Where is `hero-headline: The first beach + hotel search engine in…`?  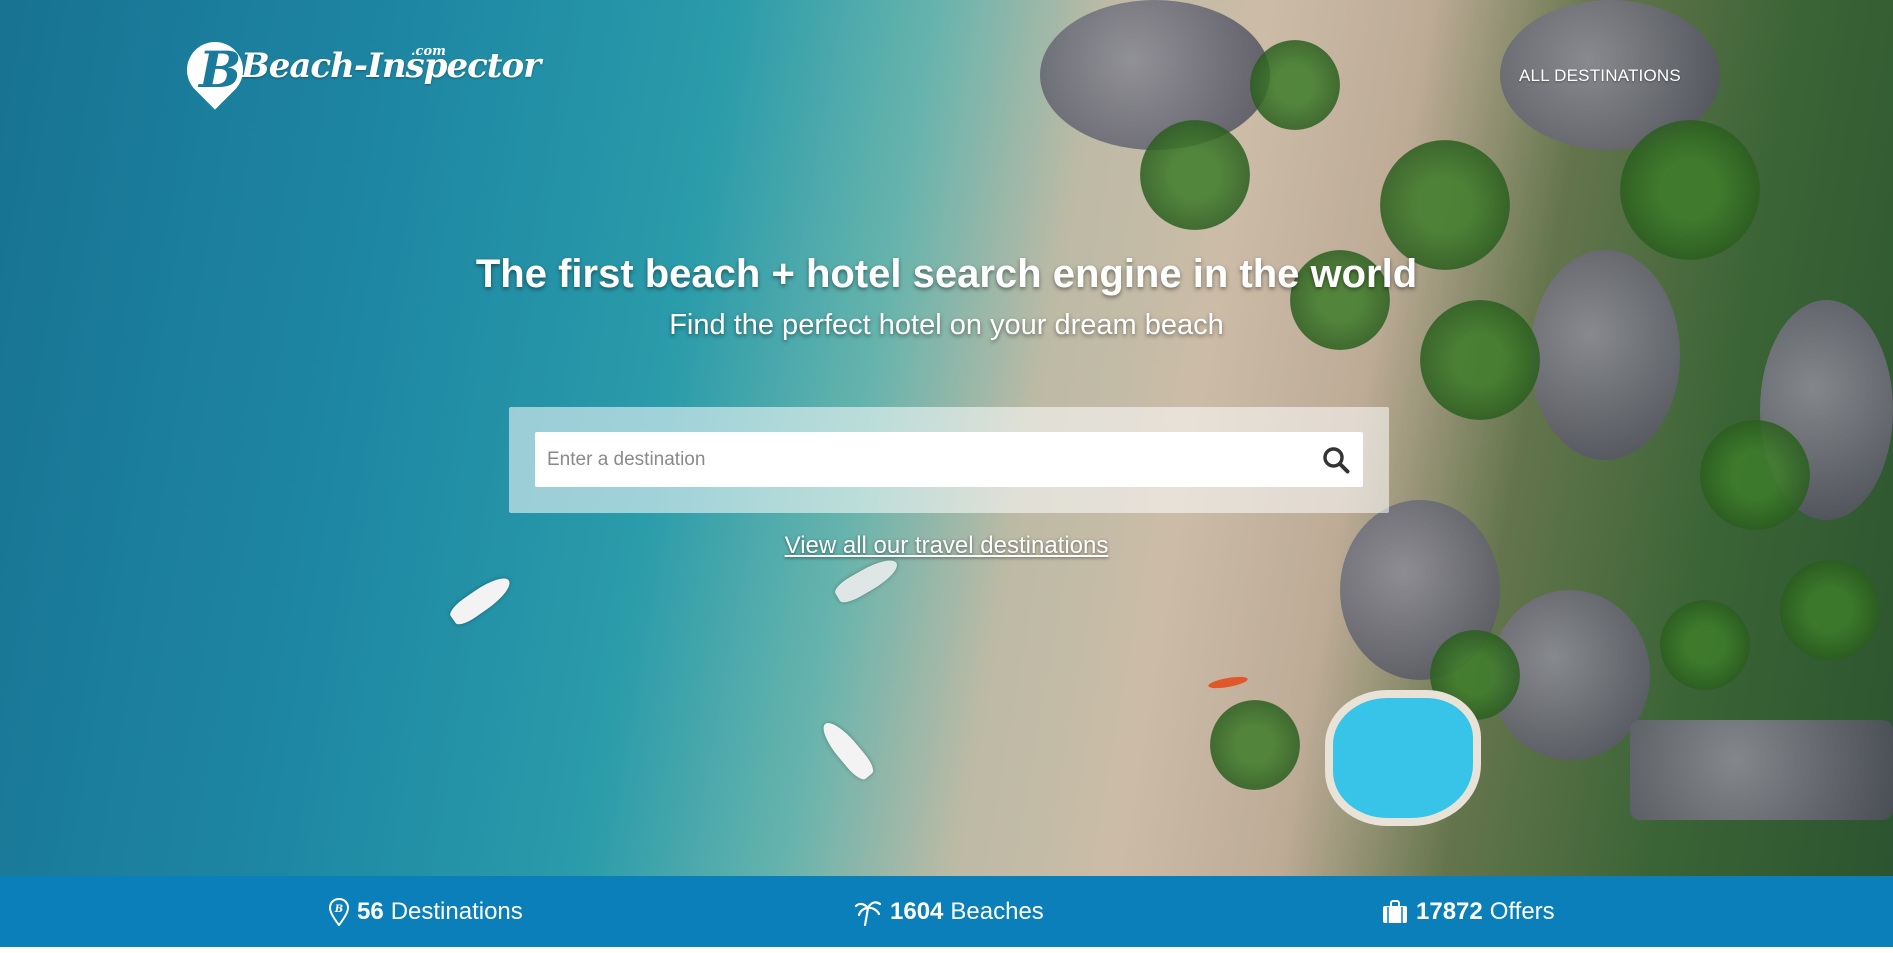
hero-headline: The first beach + hotel search engine in… is located at coordinates (946, 274).